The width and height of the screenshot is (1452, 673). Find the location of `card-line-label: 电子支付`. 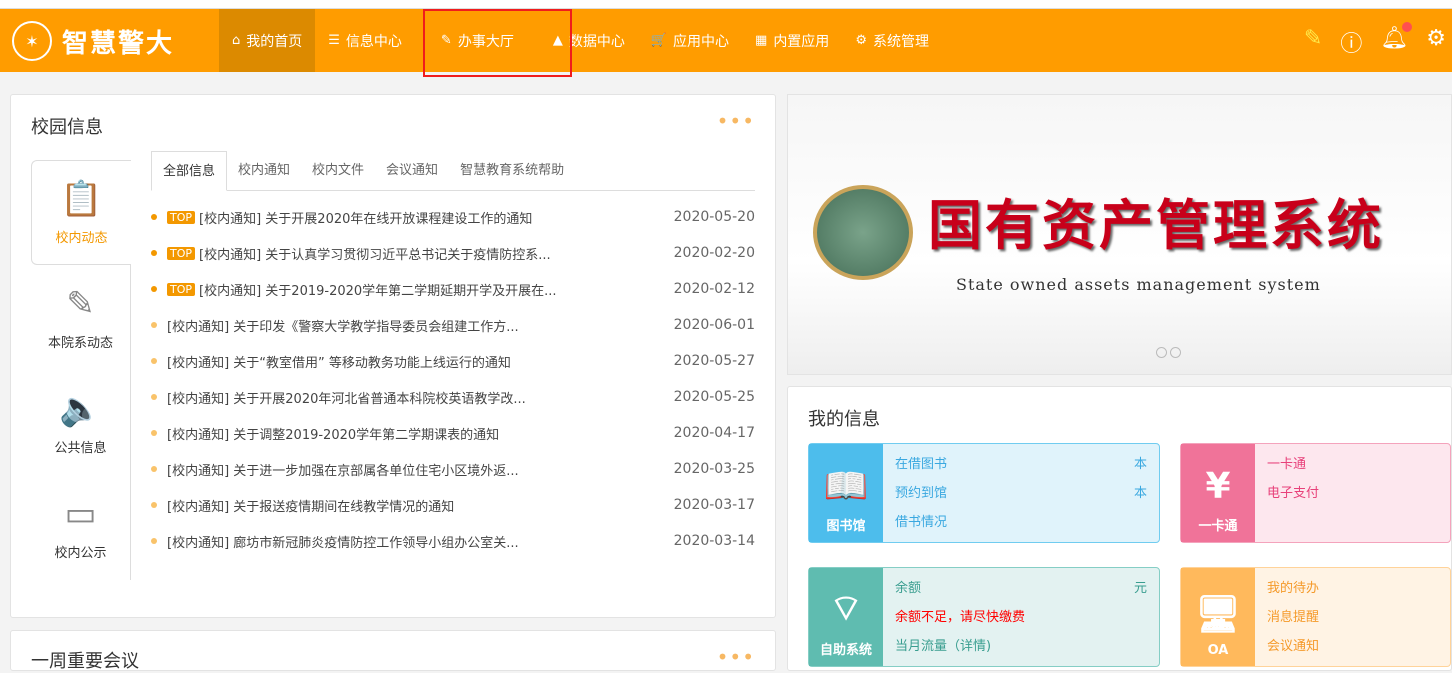

card-line-label: 电子支付 is located at coordinates (1293, 493).